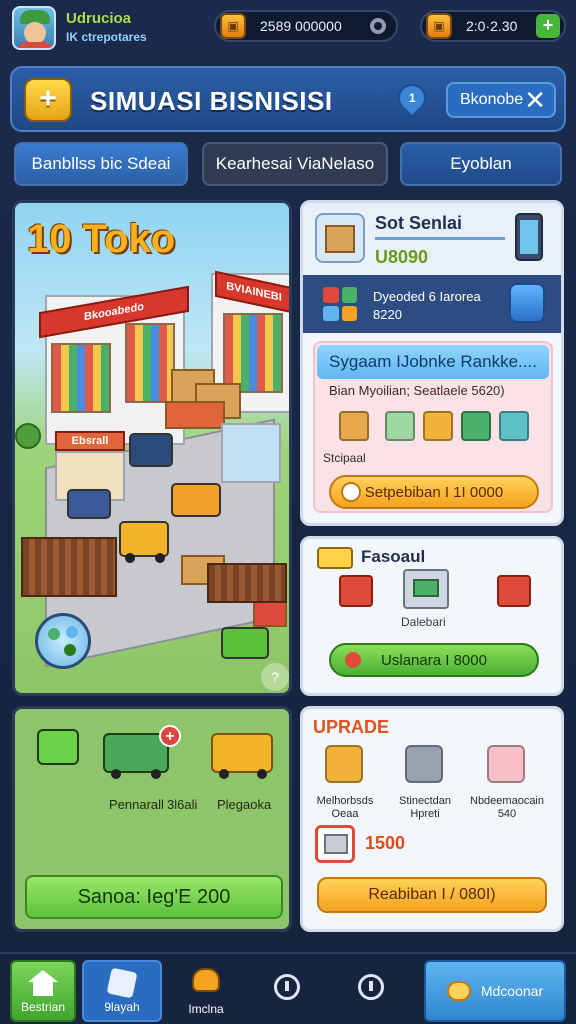  I want to click on green-car, so click(245, 643).